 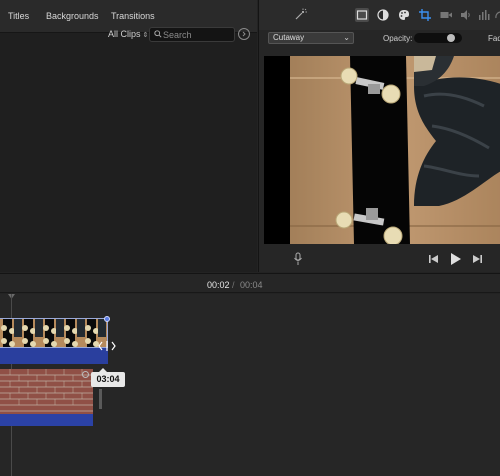 I want to click on clips-filter-select: All Clips ⇕, so click(x=128, y=34).